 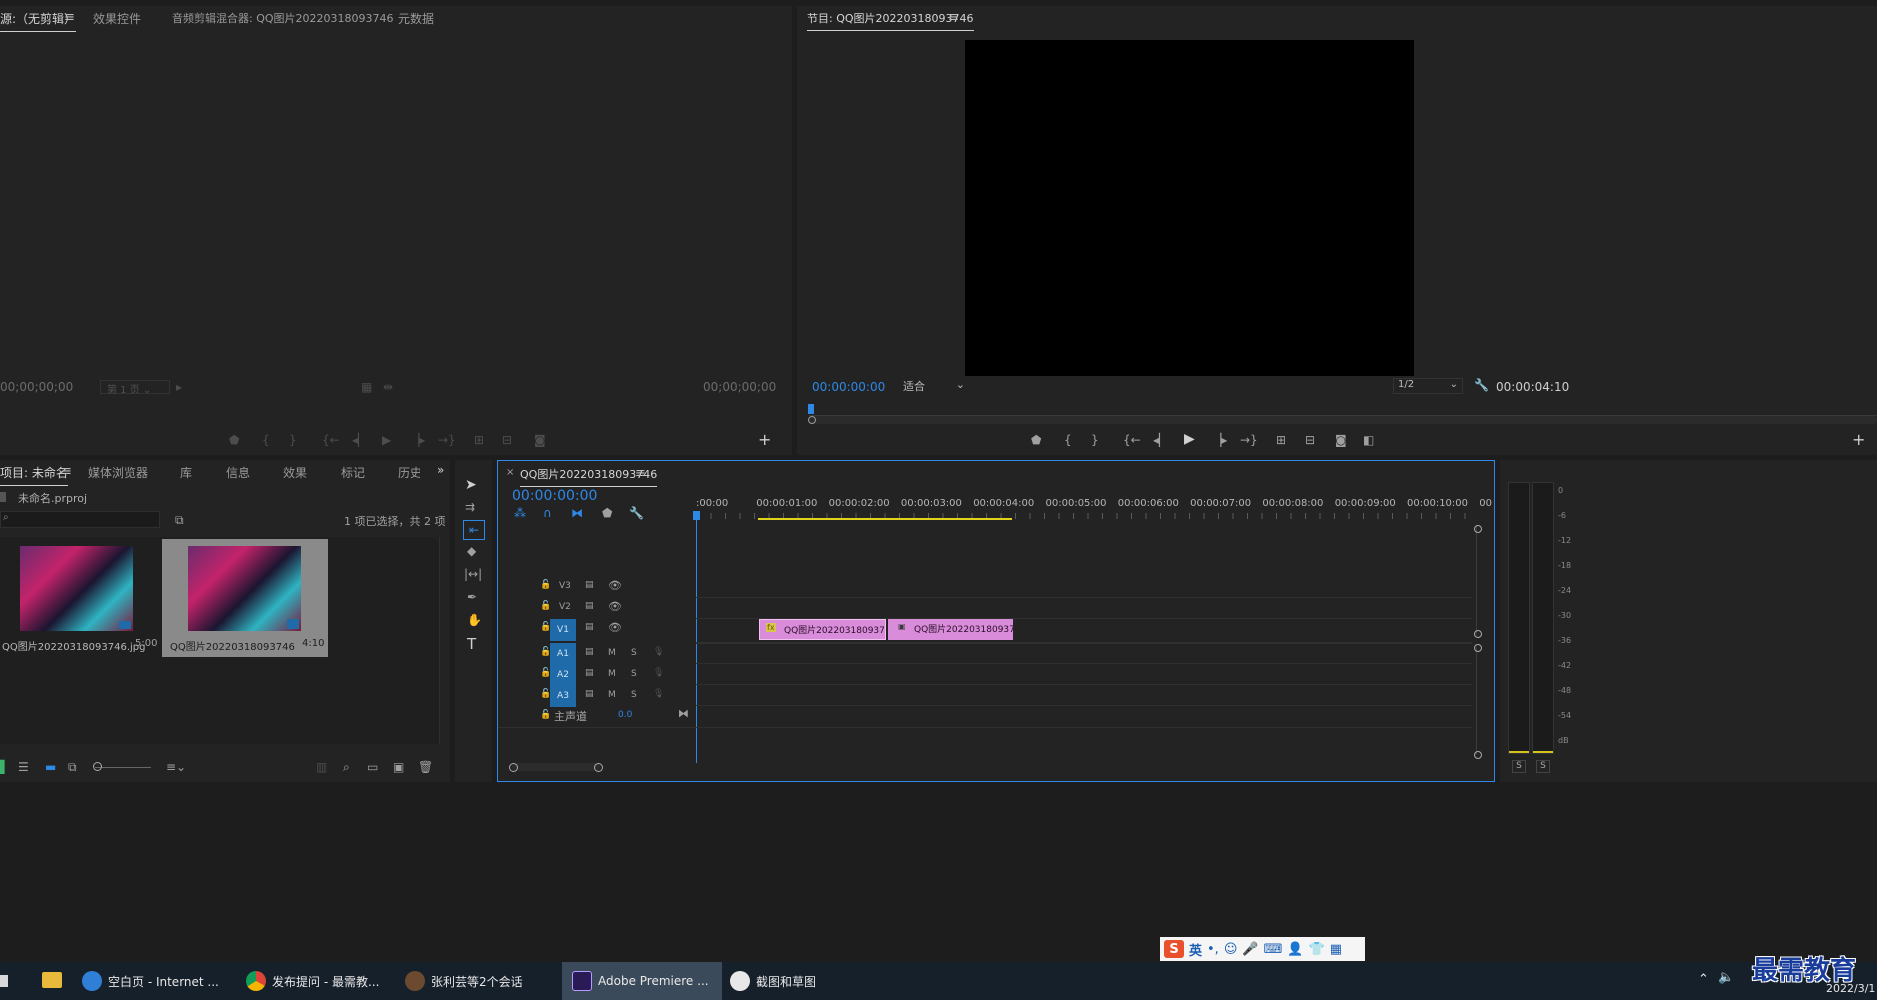 What do you see at coordinates (1213, 949) in the screenshot?
I see `punctuation-icon: •,` at bounding box center [1213, 949].